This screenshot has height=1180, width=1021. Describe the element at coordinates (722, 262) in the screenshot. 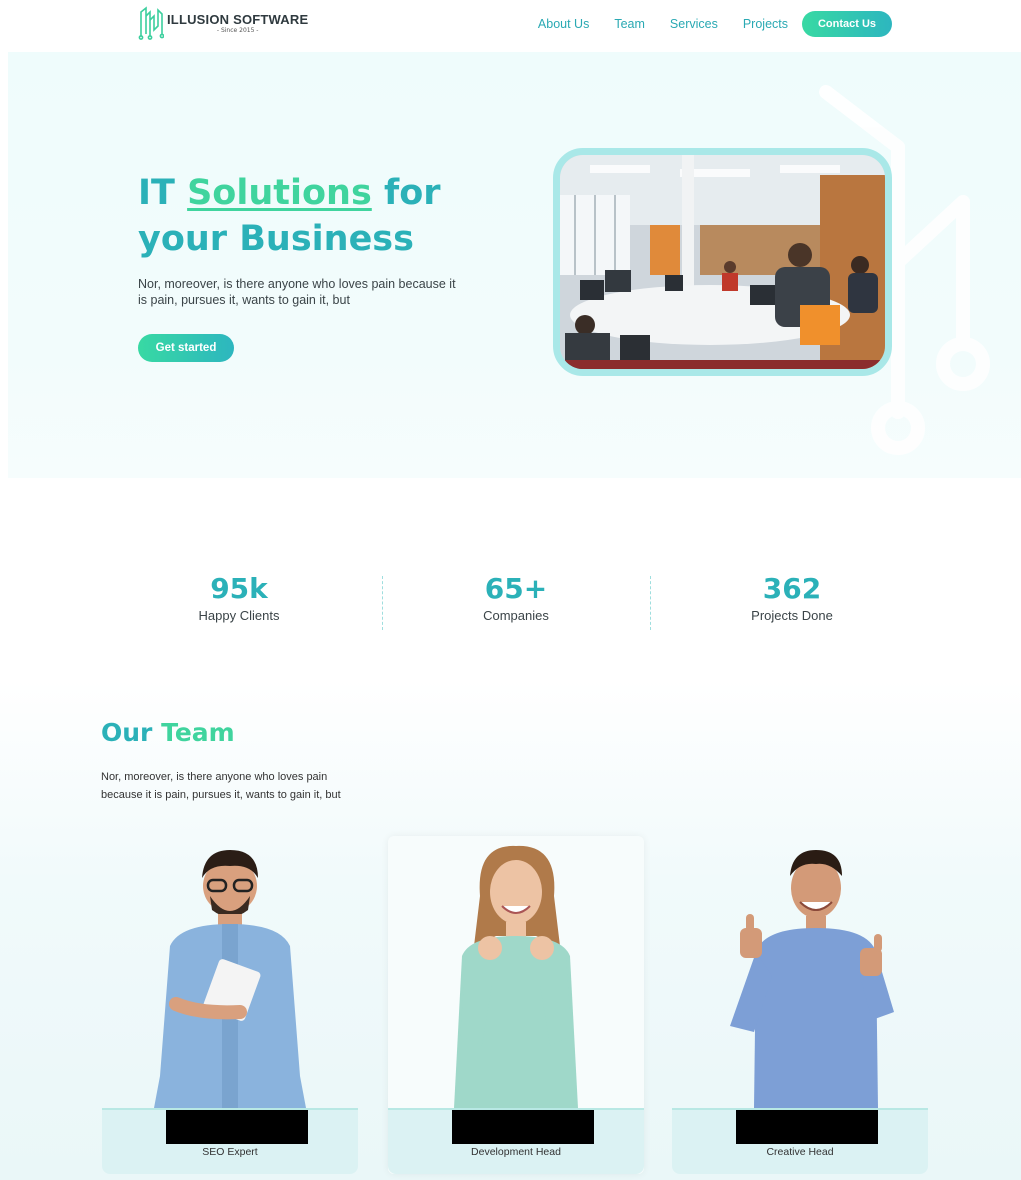

I see `hero-office-photo` at that location.